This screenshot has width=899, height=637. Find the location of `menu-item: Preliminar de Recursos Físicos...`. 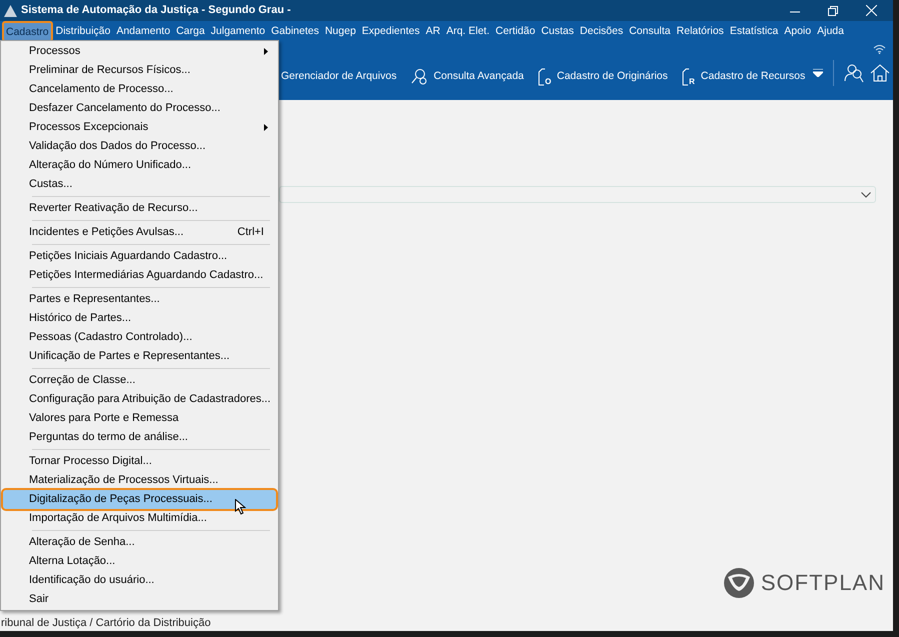

menu-item: Preliminar de Recursos Físicos... is located at coordinates (139, 70).